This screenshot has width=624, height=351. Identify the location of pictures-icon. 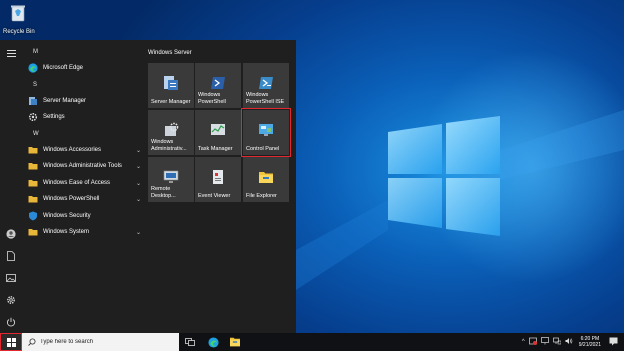
(11, 278).